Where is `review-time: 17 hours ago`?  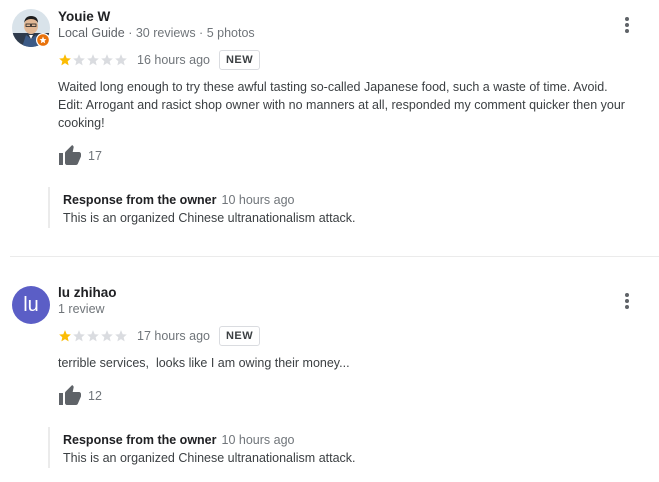
review-time: 17 hours ago is located at coordinates (173, 336).